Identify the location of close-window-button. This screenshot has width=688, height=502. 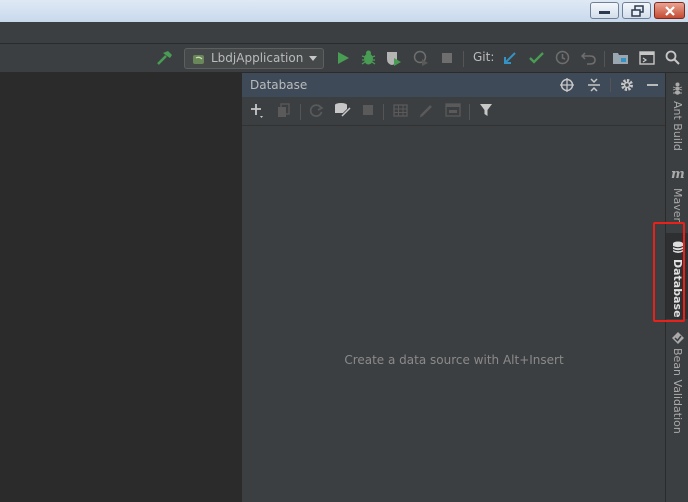
(669, 10).